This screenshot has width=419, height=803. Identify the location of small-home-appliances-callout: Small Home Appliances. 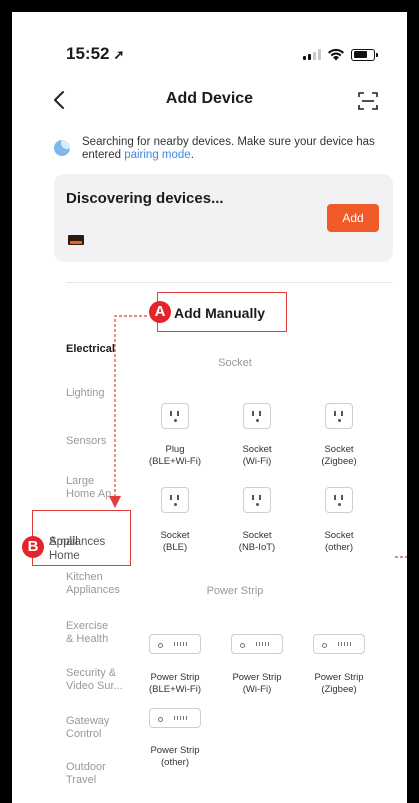
(81, 538).